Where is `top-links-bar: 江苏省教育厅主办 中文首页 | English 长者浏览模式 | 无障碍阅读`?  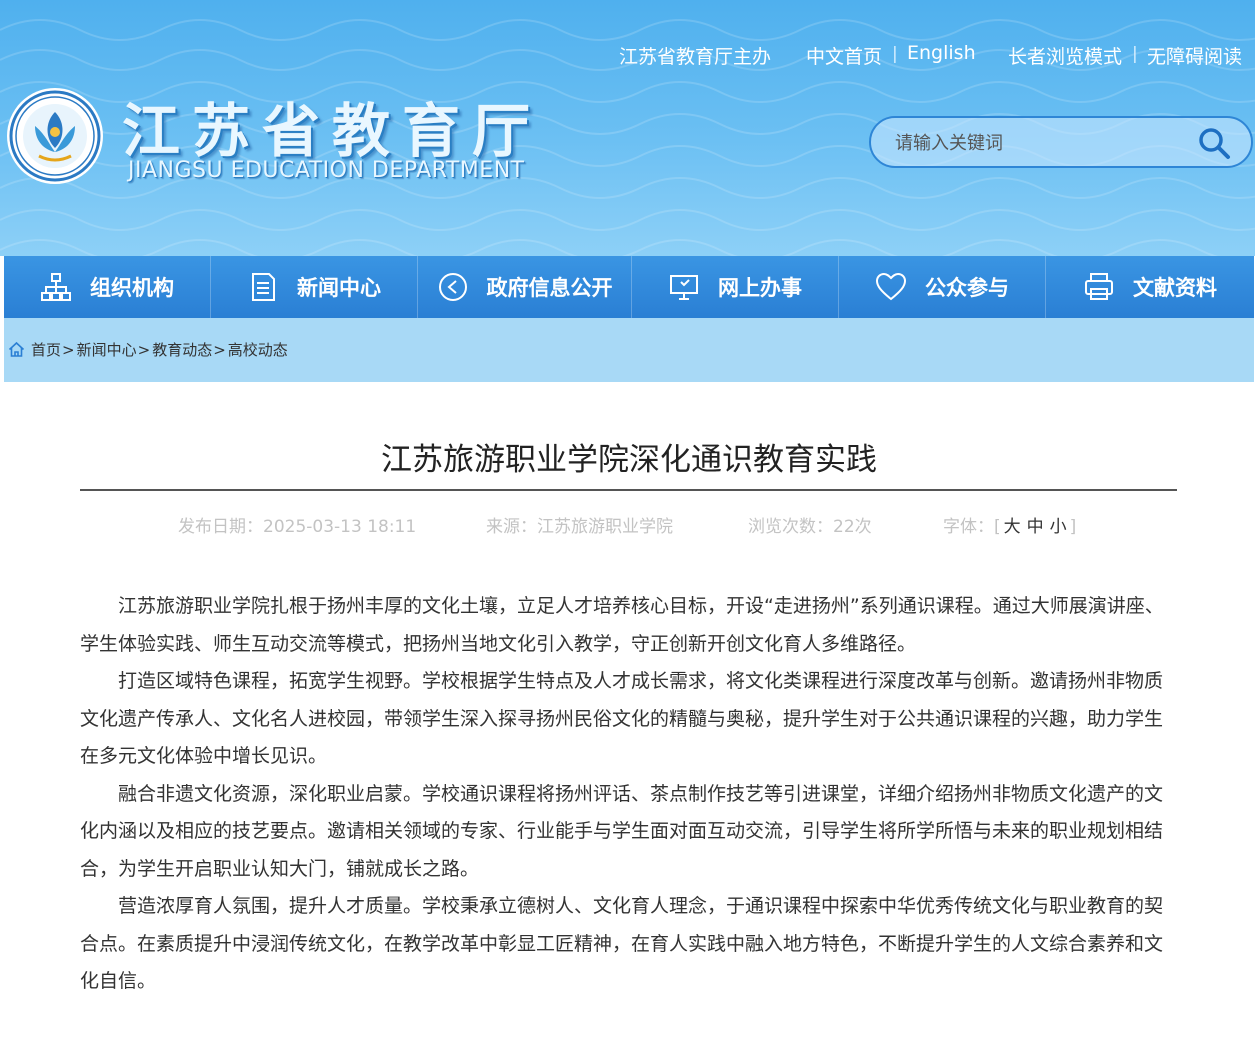
top-links-bar: 江苏省教育厅主办 中文首页 | English 长者浏览模式 | 无障碍阅读 is located at coordinates (627, 55).